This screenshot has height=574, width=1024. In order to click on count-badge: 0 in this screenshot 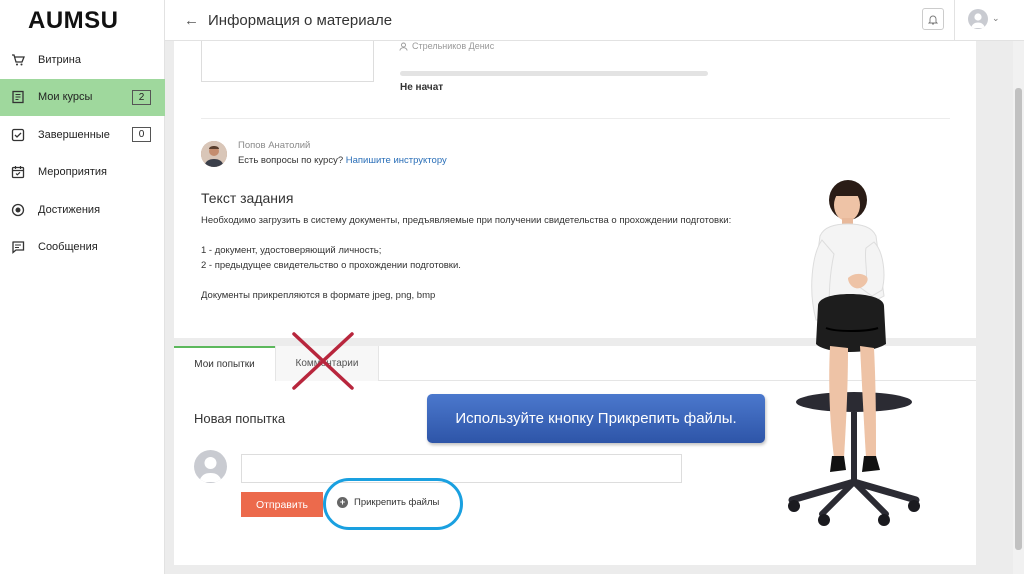, I will do `click(141, 134)`.